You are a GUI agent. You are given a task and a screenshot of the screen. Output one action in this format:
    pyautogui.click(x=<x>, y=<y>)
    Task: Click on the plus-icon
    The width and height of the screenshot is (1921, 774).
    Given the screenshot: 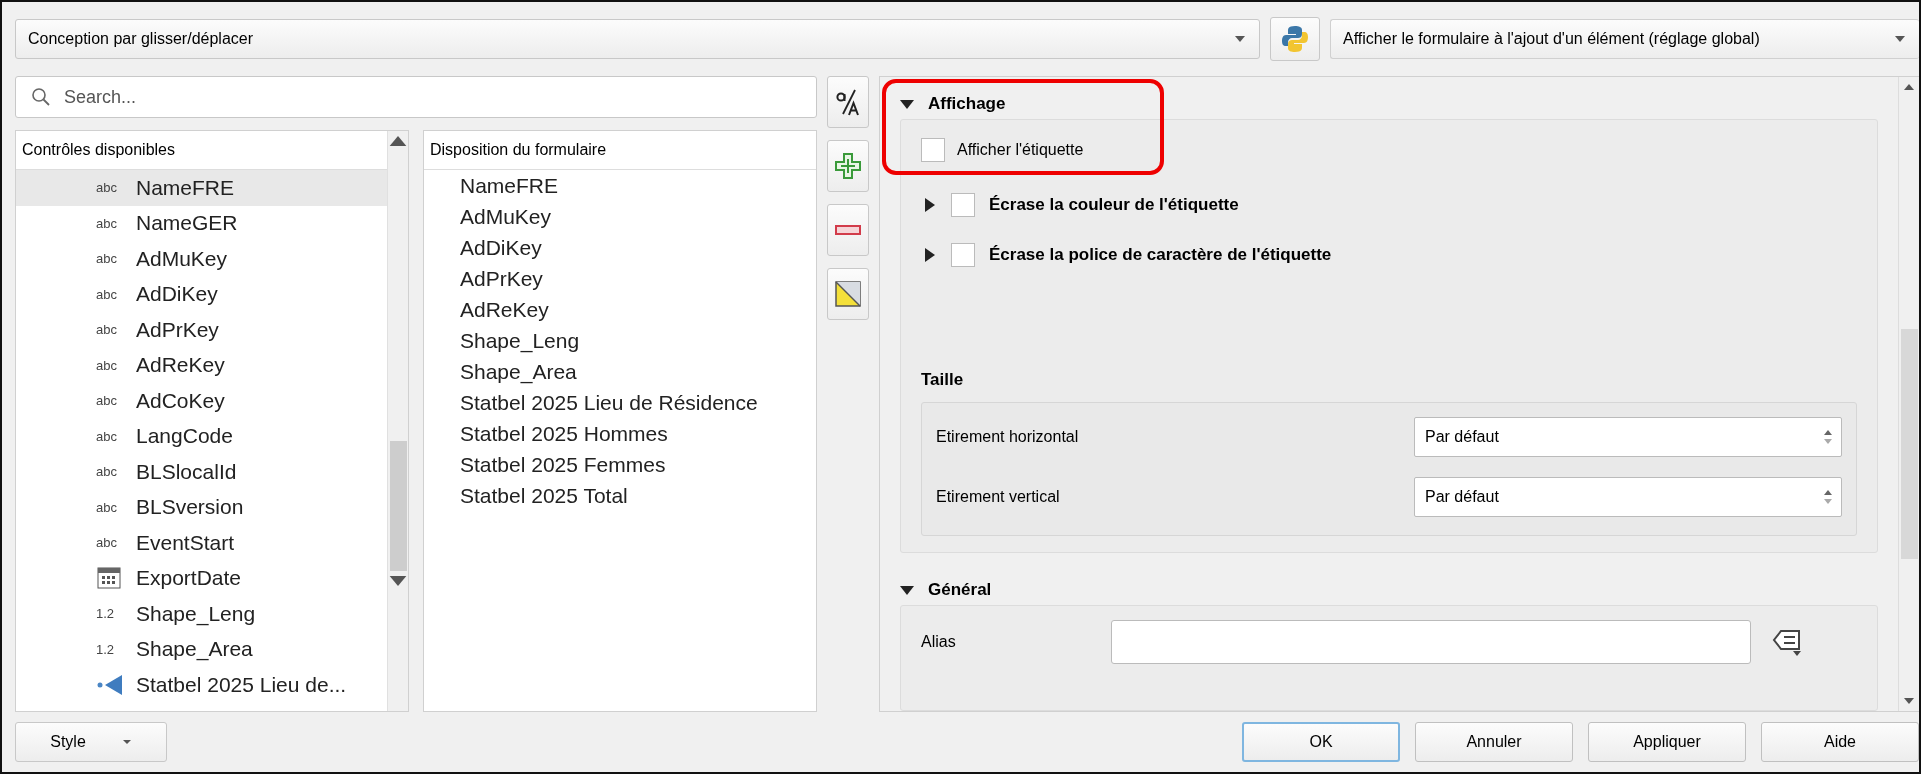 What is the action you would take?
    pyautogui.click(x=848, y=166)
    